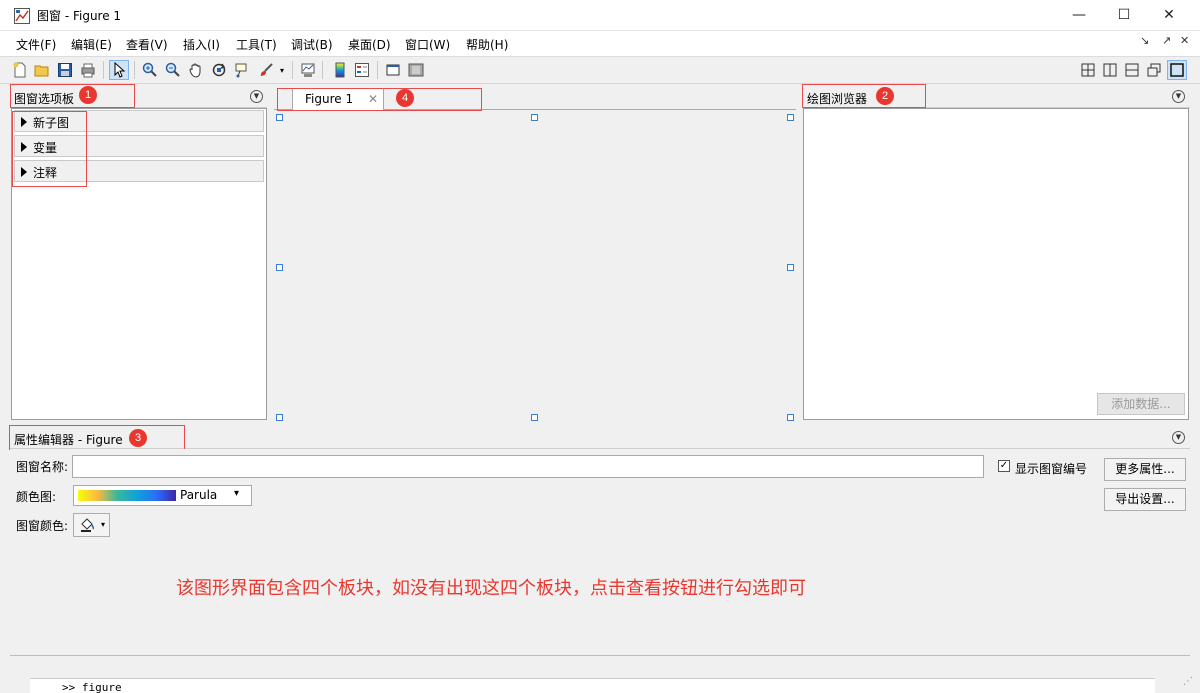 Image resolution: width=1200 pixels, height=693 pixels. What do you see at coordinates (1154, 70) in the screenshot?
I see `float-icon` at bounding box center [1154, 70].